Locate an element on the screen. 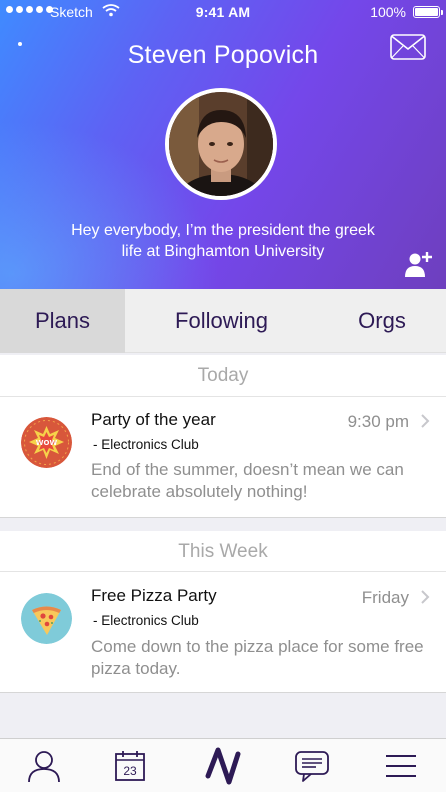 The image size is (446, 792). nav-messages-button is located at coordinates (312, 765).